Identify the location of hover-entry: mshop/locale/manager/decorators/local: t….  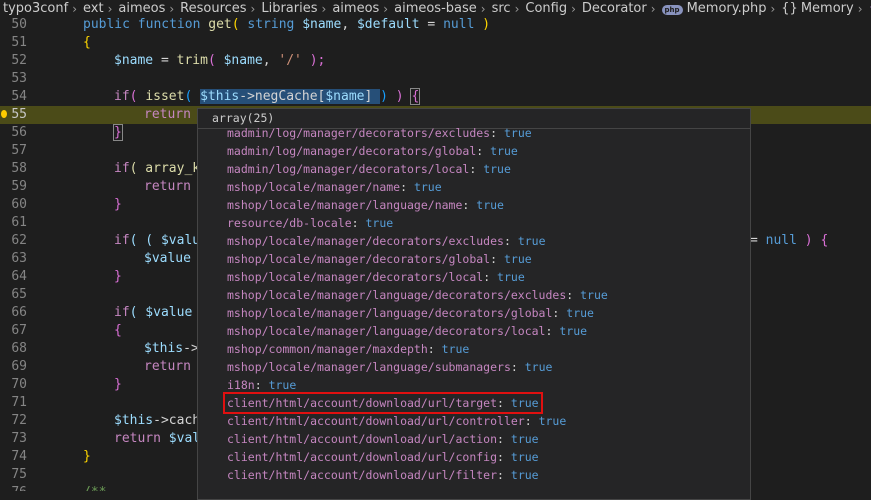
(376, 277).